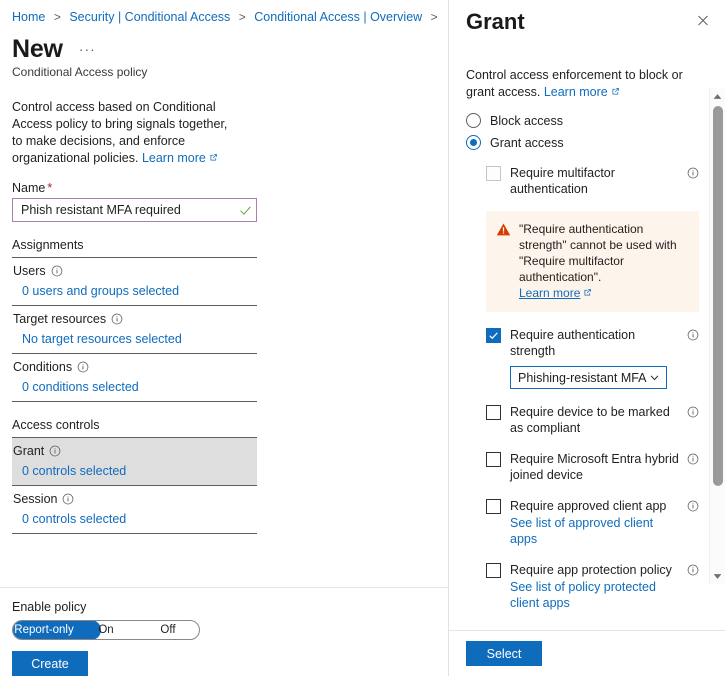 This screenshot has width=725, height=676. I want to click on checkbox-row-require-mfa: Require multifactor authentication, so click(582, 181).